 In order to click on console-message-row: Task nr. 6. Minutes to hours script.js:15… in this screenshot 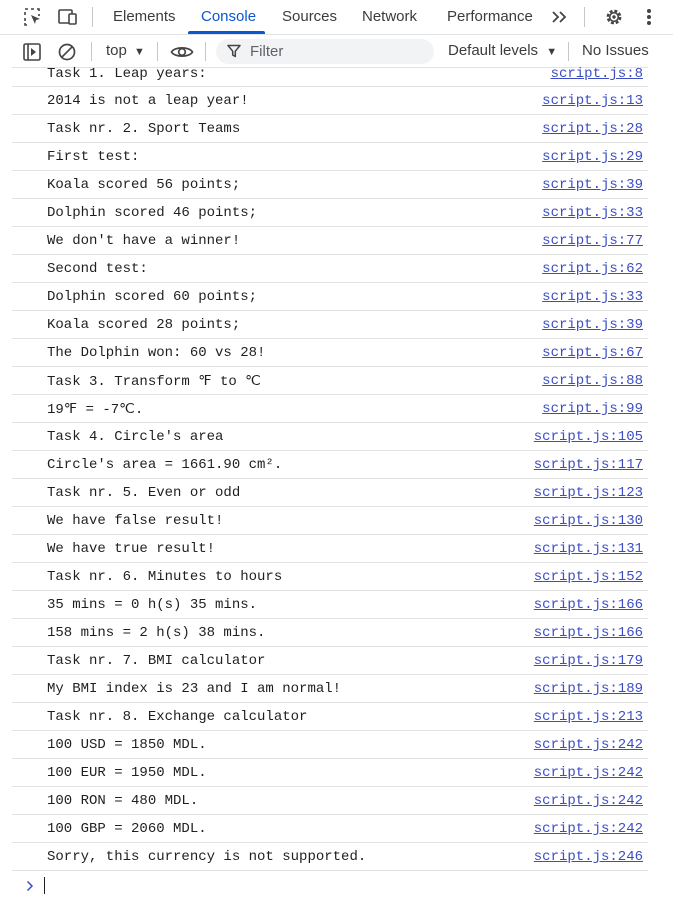, I will do `click(330, 577)`.